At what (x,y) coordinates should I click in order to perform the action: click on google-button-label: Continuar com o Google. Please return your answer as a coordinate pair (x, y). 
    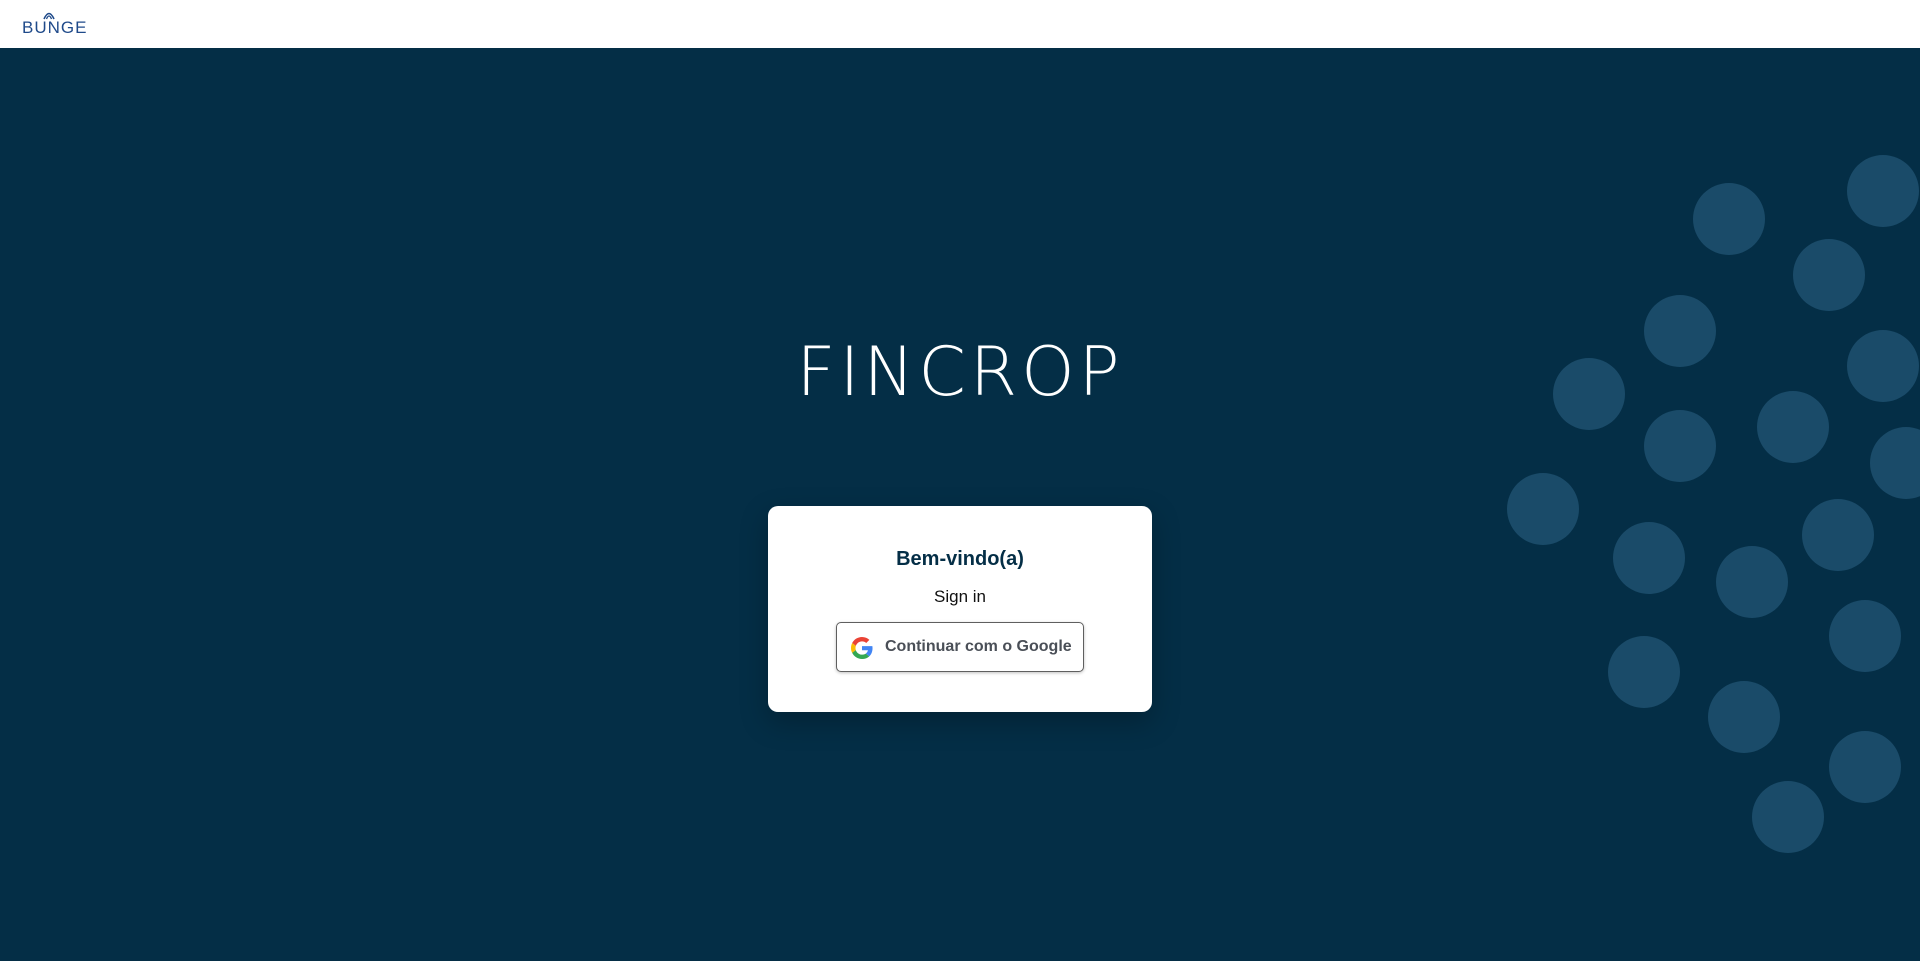
    Looking at the image, I should click on (978, 646).